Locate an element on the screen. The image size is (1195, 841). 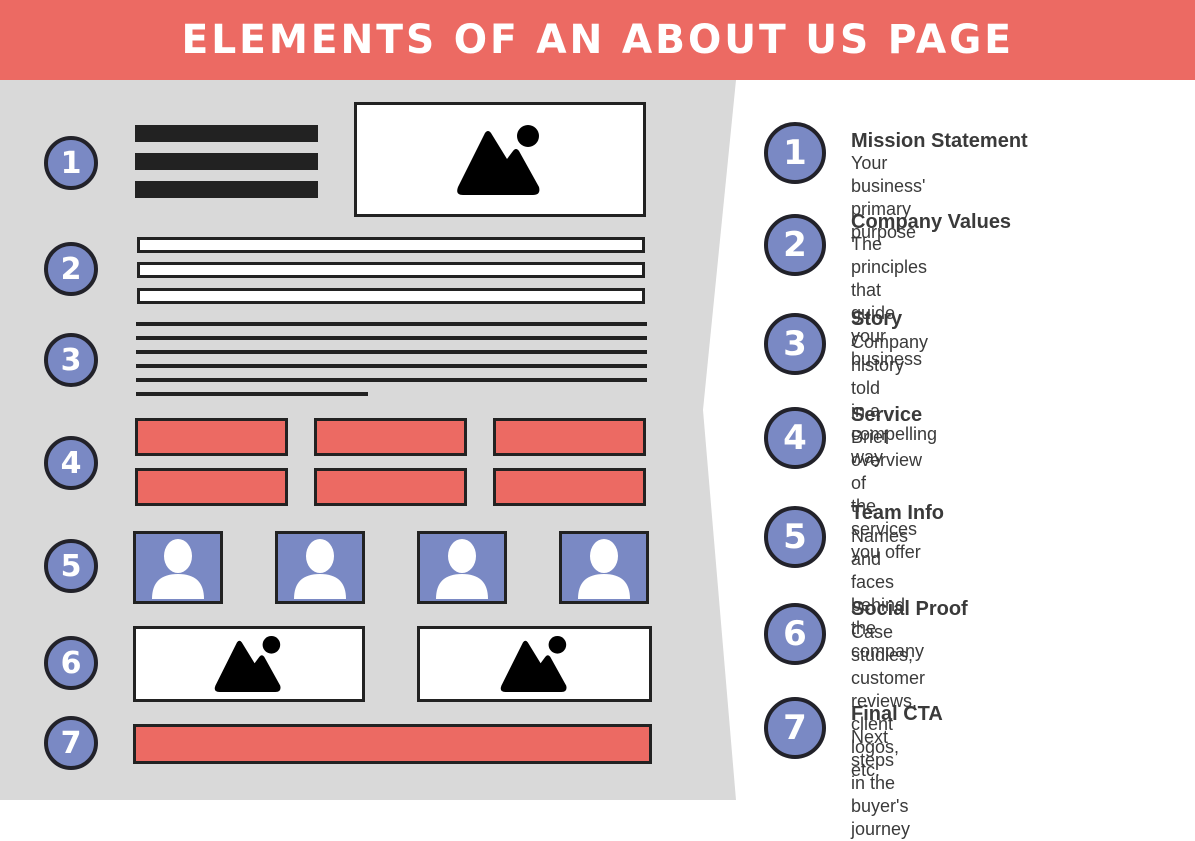
wireframe-marker-5: 5 is located at coordinates (71, 566).